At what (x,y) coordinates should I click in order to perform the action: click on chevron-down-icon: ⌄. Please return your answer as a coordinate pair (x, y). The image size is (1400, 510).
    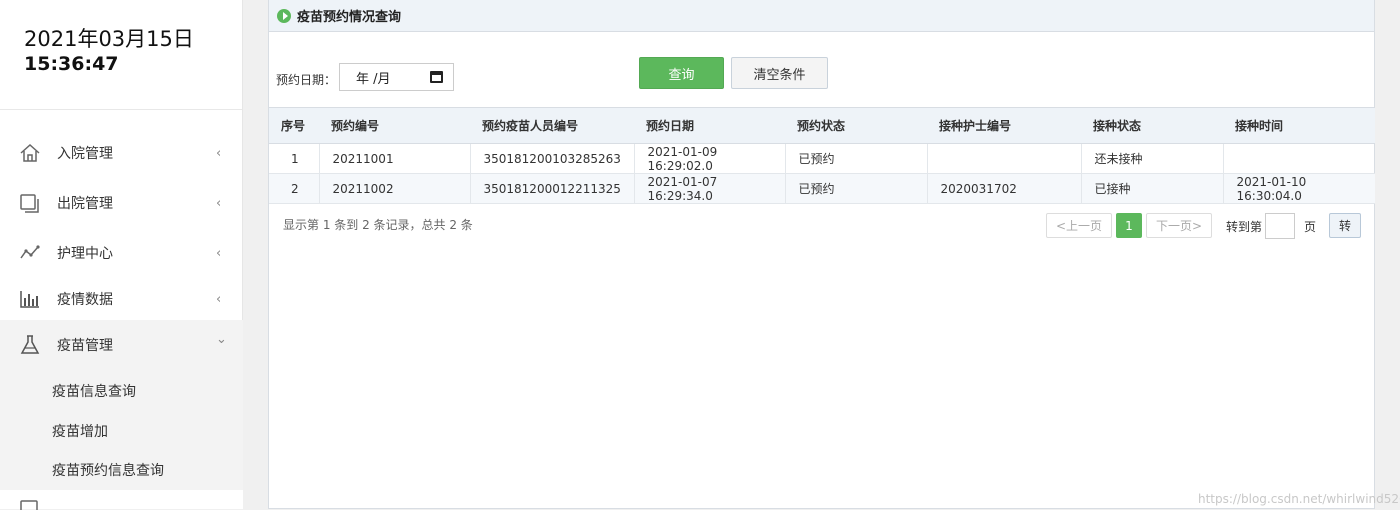
    Looking at the image, I should click on (221, 339).